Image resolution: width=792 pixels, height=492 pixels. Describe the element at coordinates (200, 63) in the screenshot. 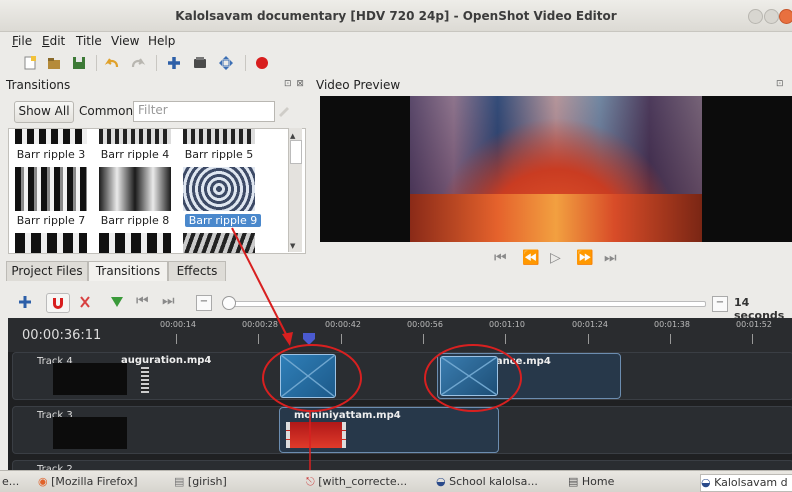

I see `profile-icon` at that location.